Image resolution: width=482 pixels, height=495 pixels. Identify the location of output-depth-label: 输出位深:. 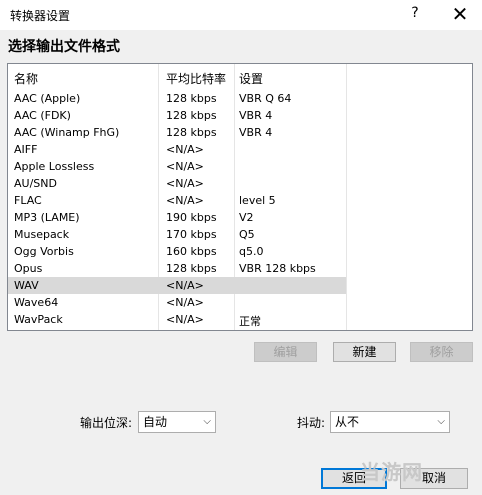
(106, 423).